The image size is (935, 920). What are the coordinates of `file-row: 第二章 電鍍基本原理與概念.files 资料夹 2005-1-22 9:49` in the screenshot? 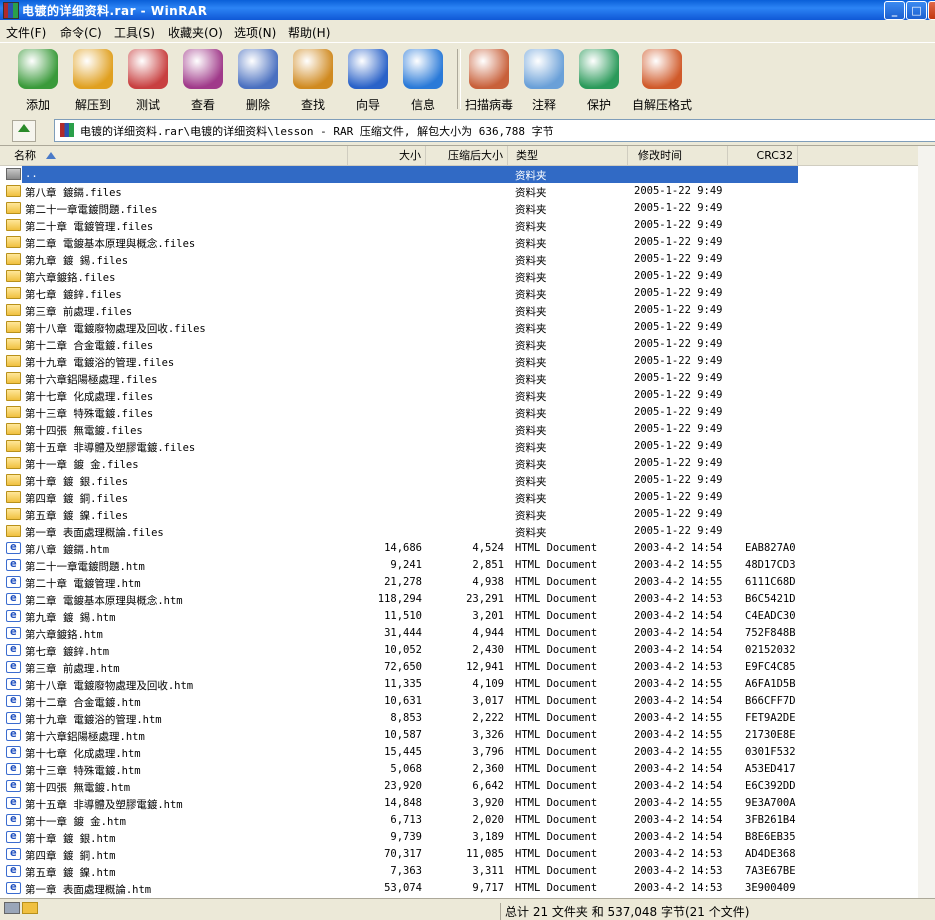 It's located at (467, 242).